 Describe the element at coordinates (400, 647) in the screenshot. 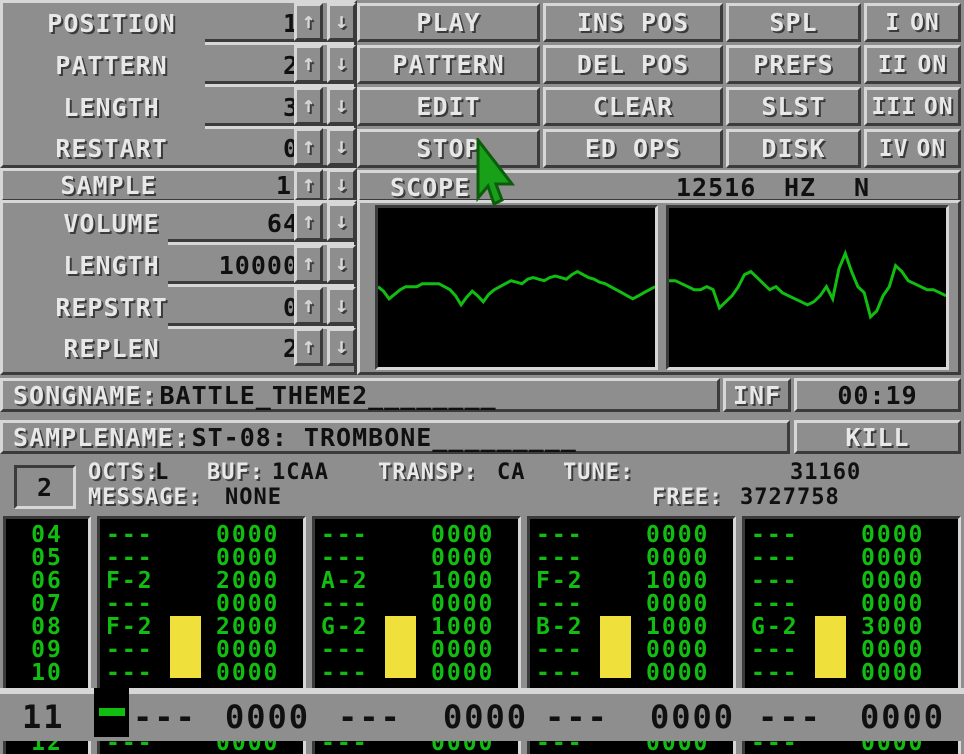

I see `channel-2-vu-bar` at that location.